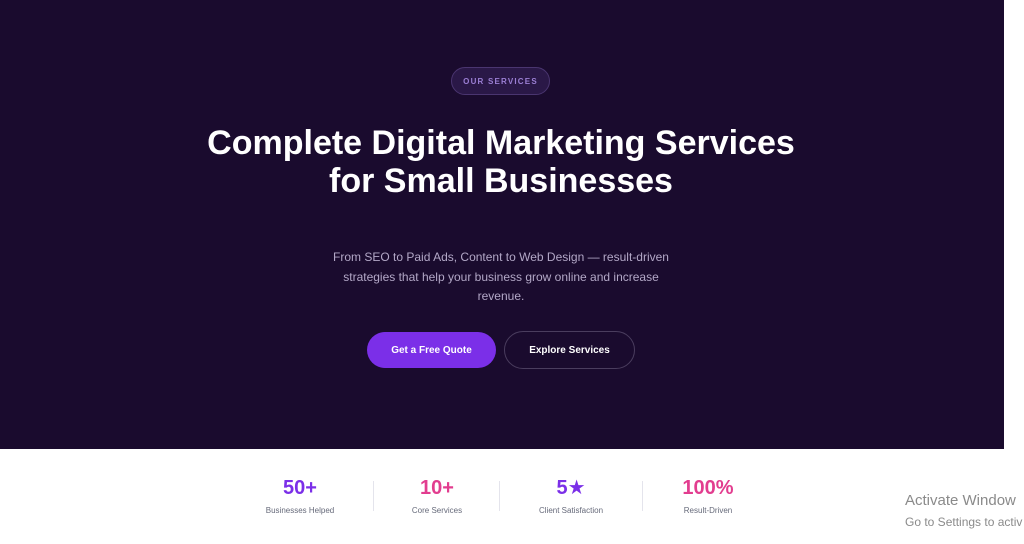 The image size is (1024, 544). I want to click on explore-services-button: Explore Services, so click(569, 350).